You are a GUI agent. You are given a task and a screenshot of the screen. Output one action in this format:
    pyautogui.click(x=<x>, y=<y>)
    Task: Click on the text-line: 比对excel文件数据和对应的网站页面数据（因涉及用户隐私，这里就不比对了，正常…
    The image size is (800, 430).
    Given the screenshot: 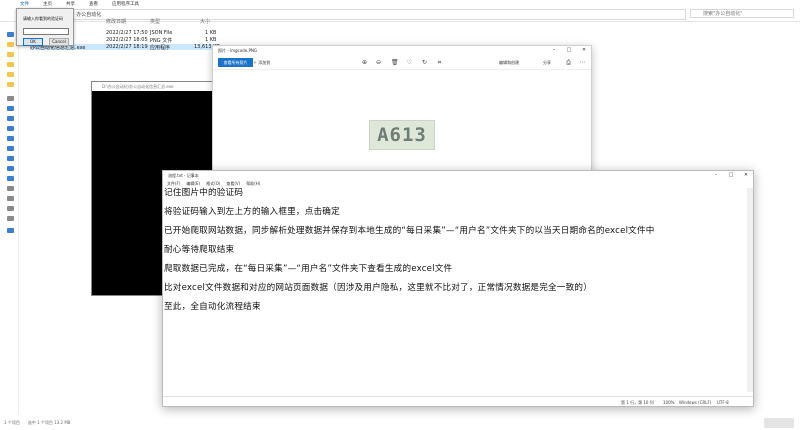 What is the action you would take?
    pyautogui.click(x=378, y=288)
    